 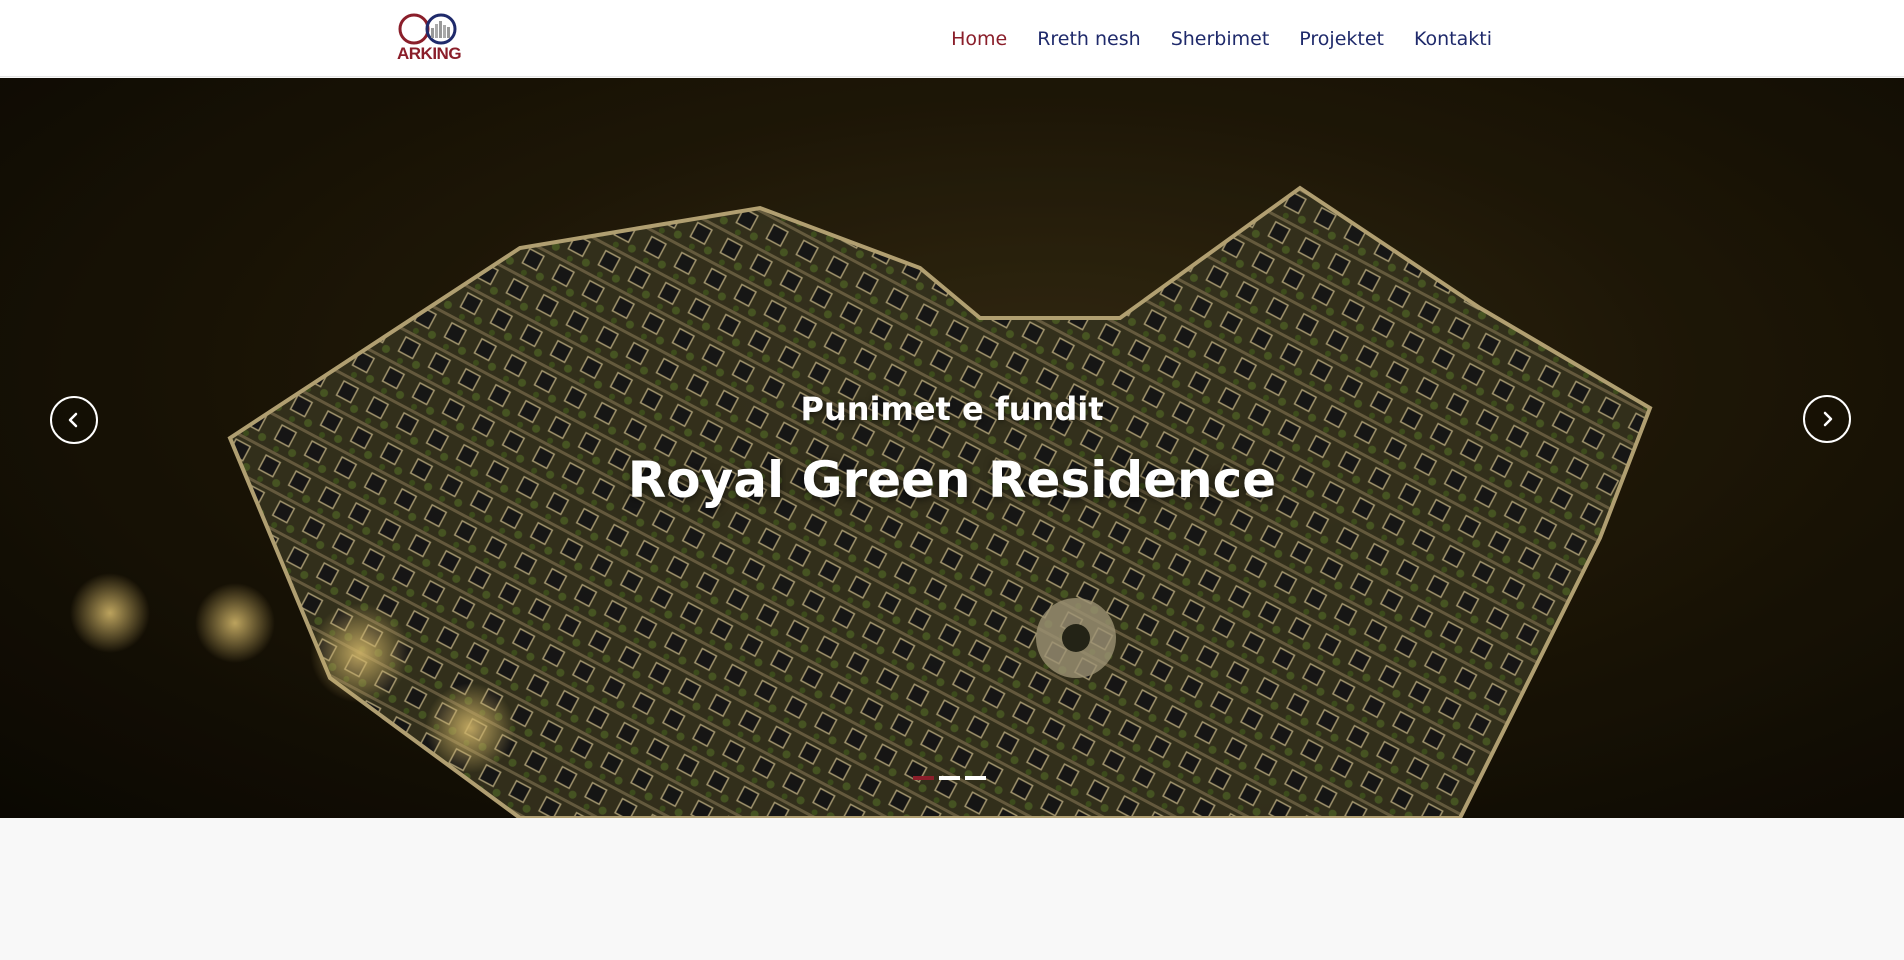 What do you see at coordinates (952, 889) in the screenshot?
I see `content-section` at bounding box center [952, 889].